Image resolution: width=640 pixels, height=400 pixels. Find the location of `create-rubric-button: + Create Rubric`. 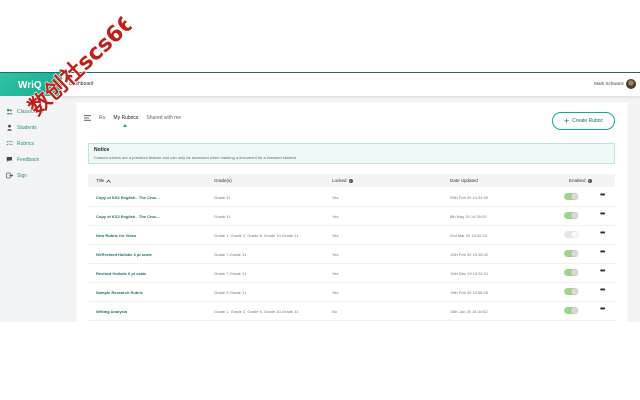

create-rubric-button: + Create Rubric is located at coordinates (583, 121).